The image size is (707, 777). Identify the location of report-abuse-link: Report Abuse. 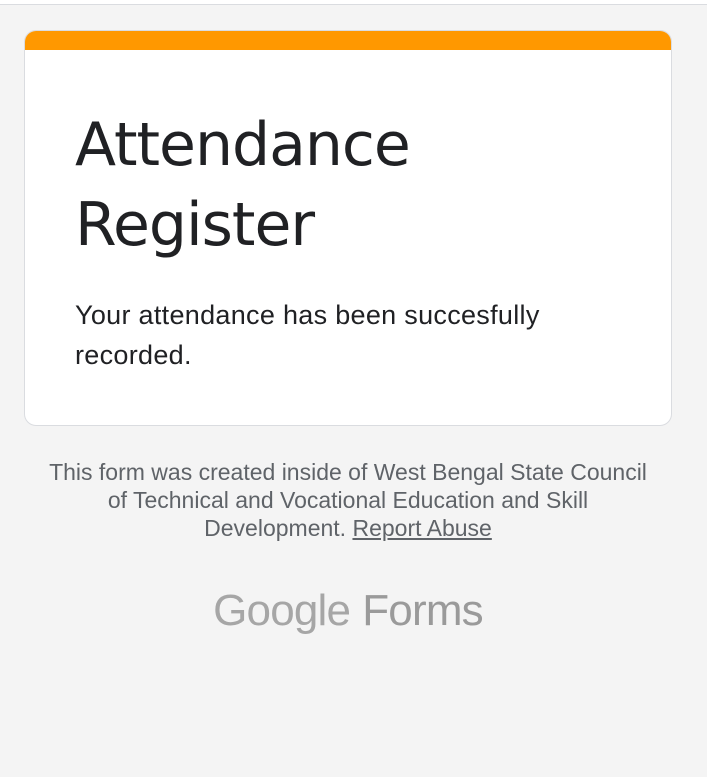
(421, 528).